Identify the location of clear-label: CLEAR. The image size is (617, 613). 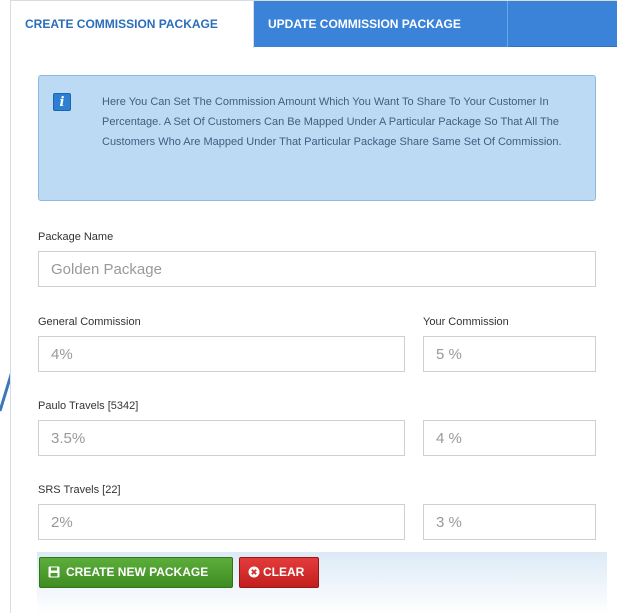
(284, 572).